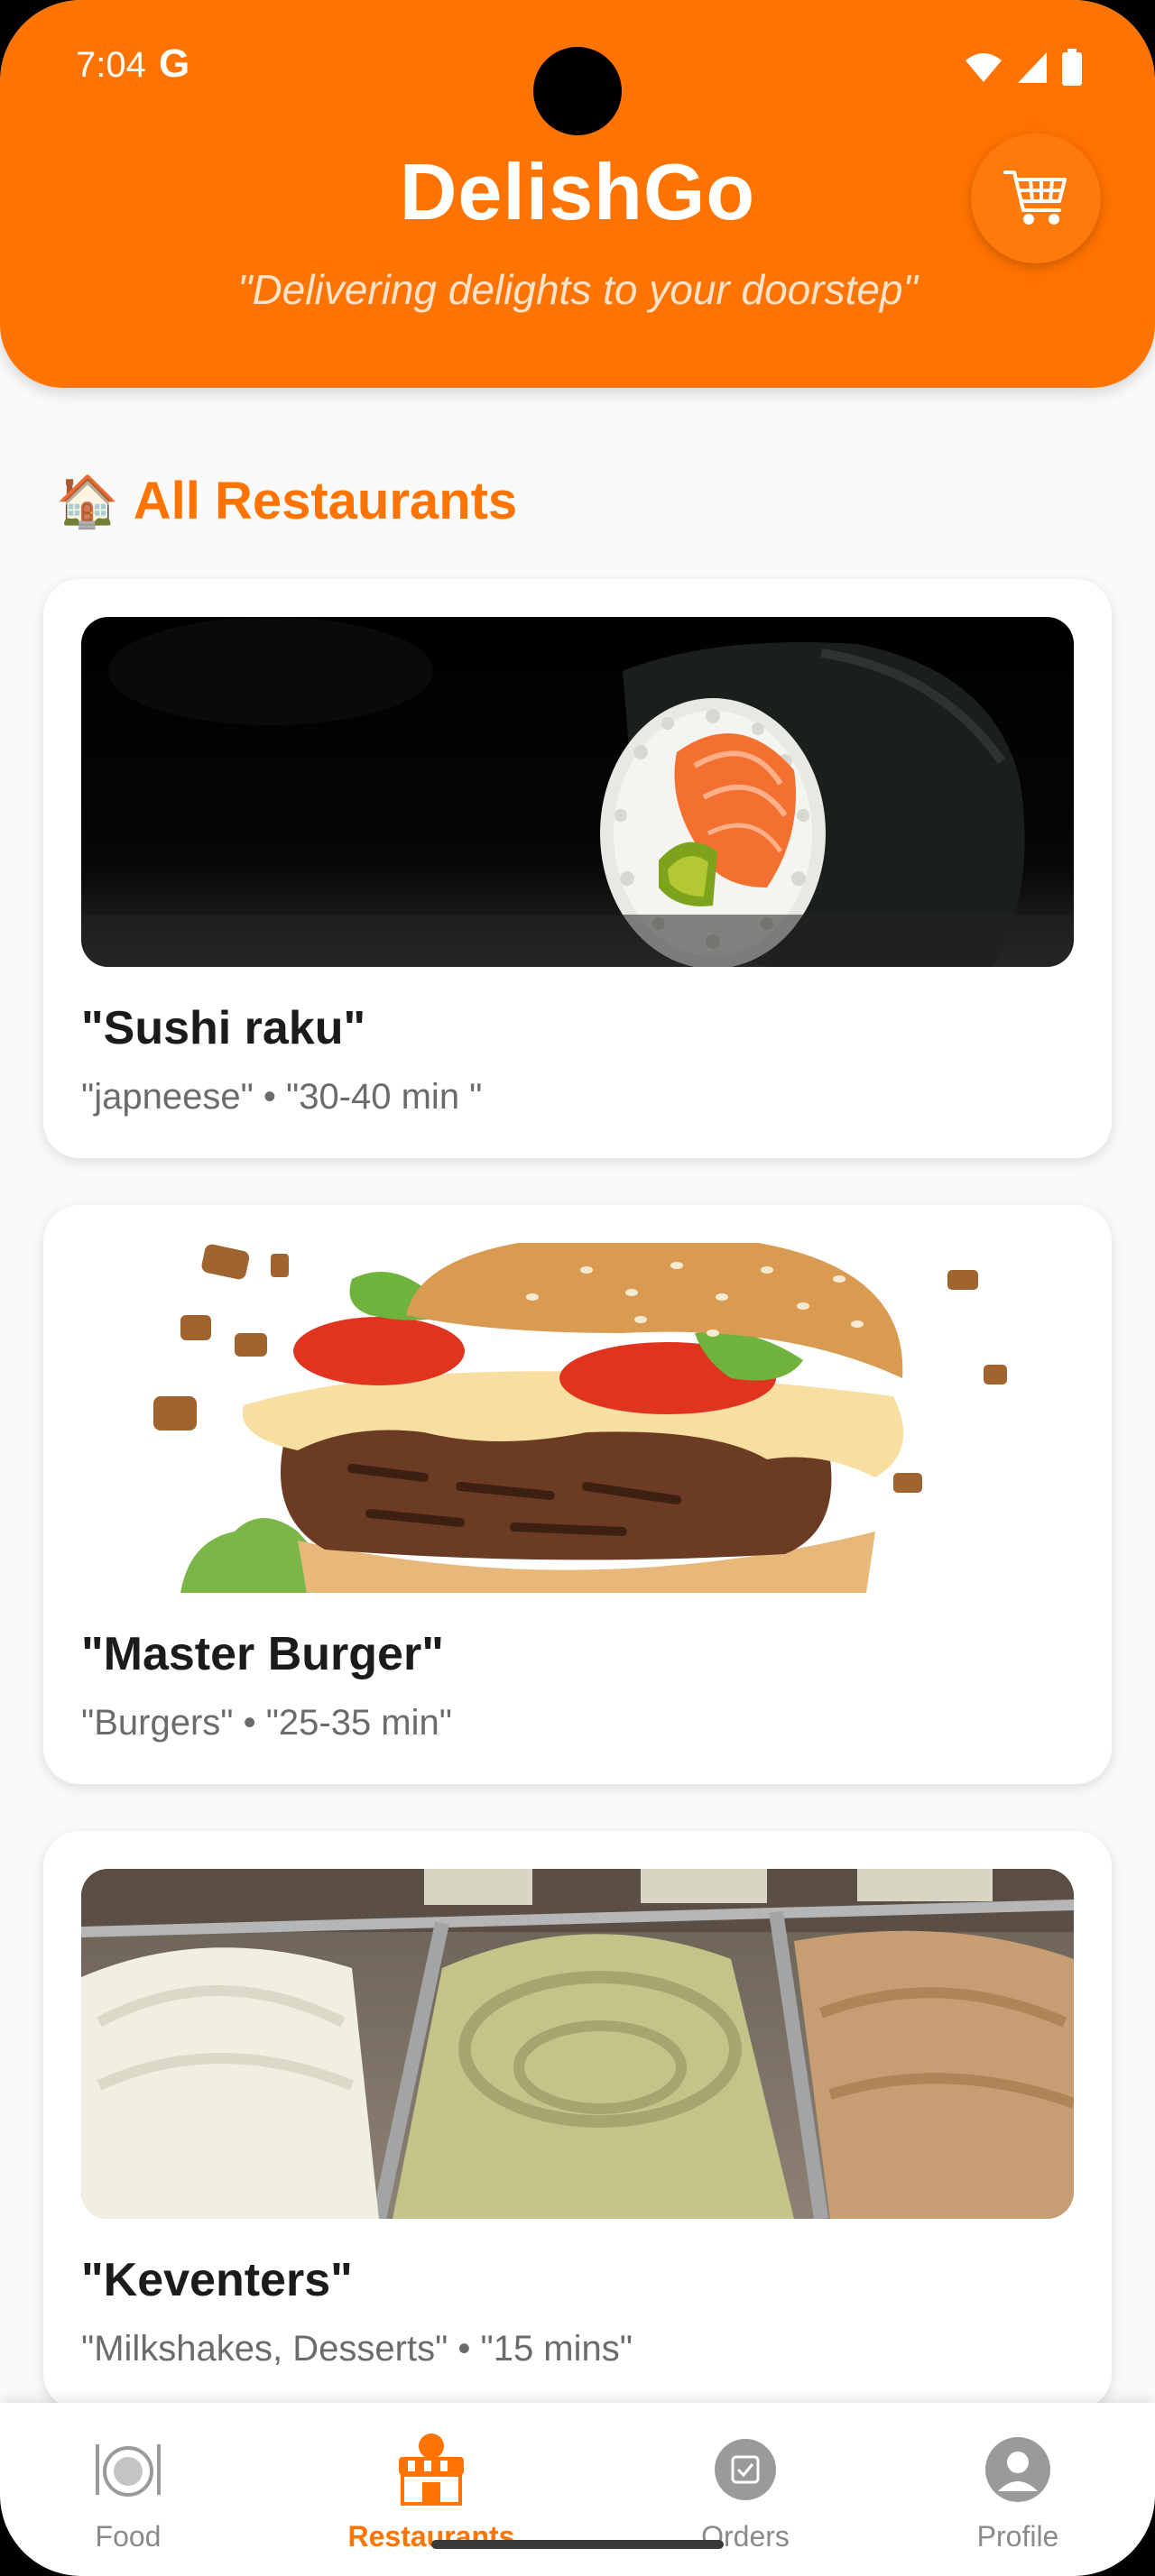  I want to click on cart-icon, so click(1035, 198).